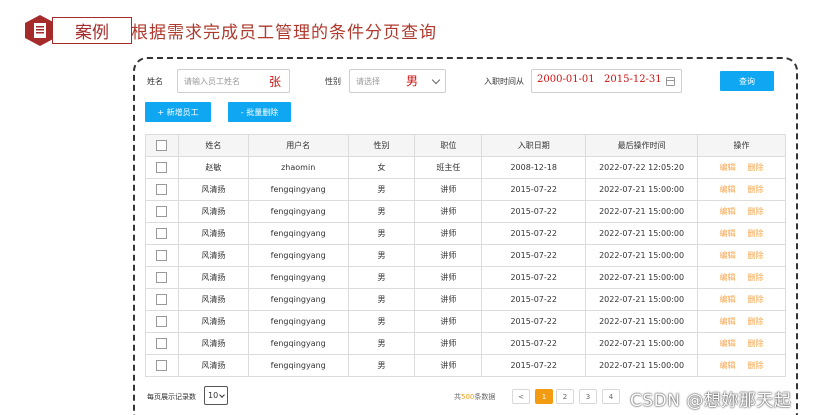 This screenshot has height=415, width=815. Describe the element at coordinates (213, 255) in the screenshot. I see `cell-name: 风清扬` at that location.